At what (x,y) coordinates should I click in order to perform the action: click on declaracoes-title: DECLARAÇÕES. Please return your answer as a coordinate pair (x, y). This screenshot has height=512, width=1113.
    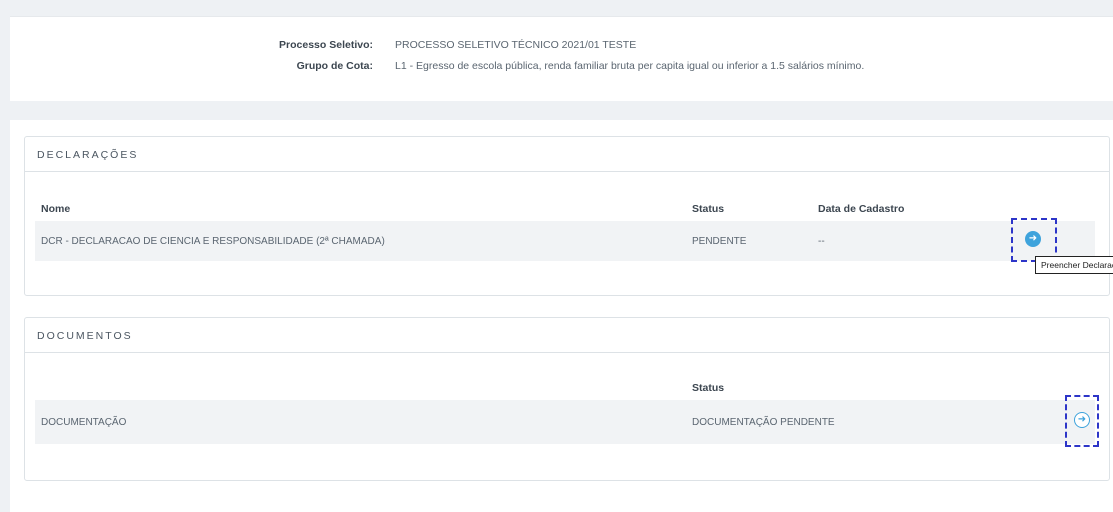
    Looking at the image, I should click on (88, 155).